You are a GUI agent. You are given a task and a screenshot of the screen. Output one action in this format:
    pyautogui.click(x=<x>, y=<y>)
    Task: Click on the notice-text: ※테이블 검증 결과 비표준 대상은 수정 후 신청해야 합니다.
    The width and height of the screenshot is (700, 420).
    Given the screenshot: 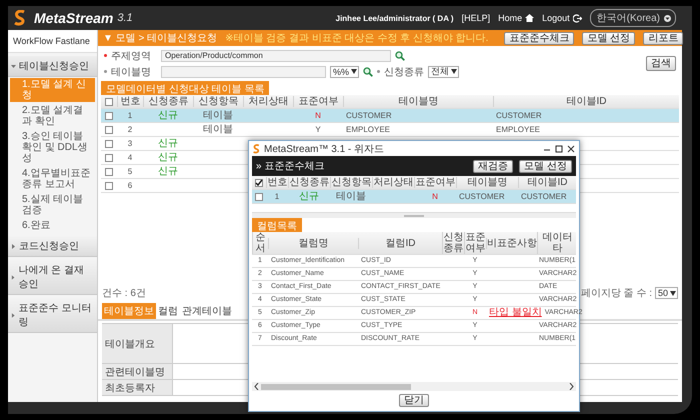 What is the action you would take?
    pyautogui.click(x=356, y=38)
    